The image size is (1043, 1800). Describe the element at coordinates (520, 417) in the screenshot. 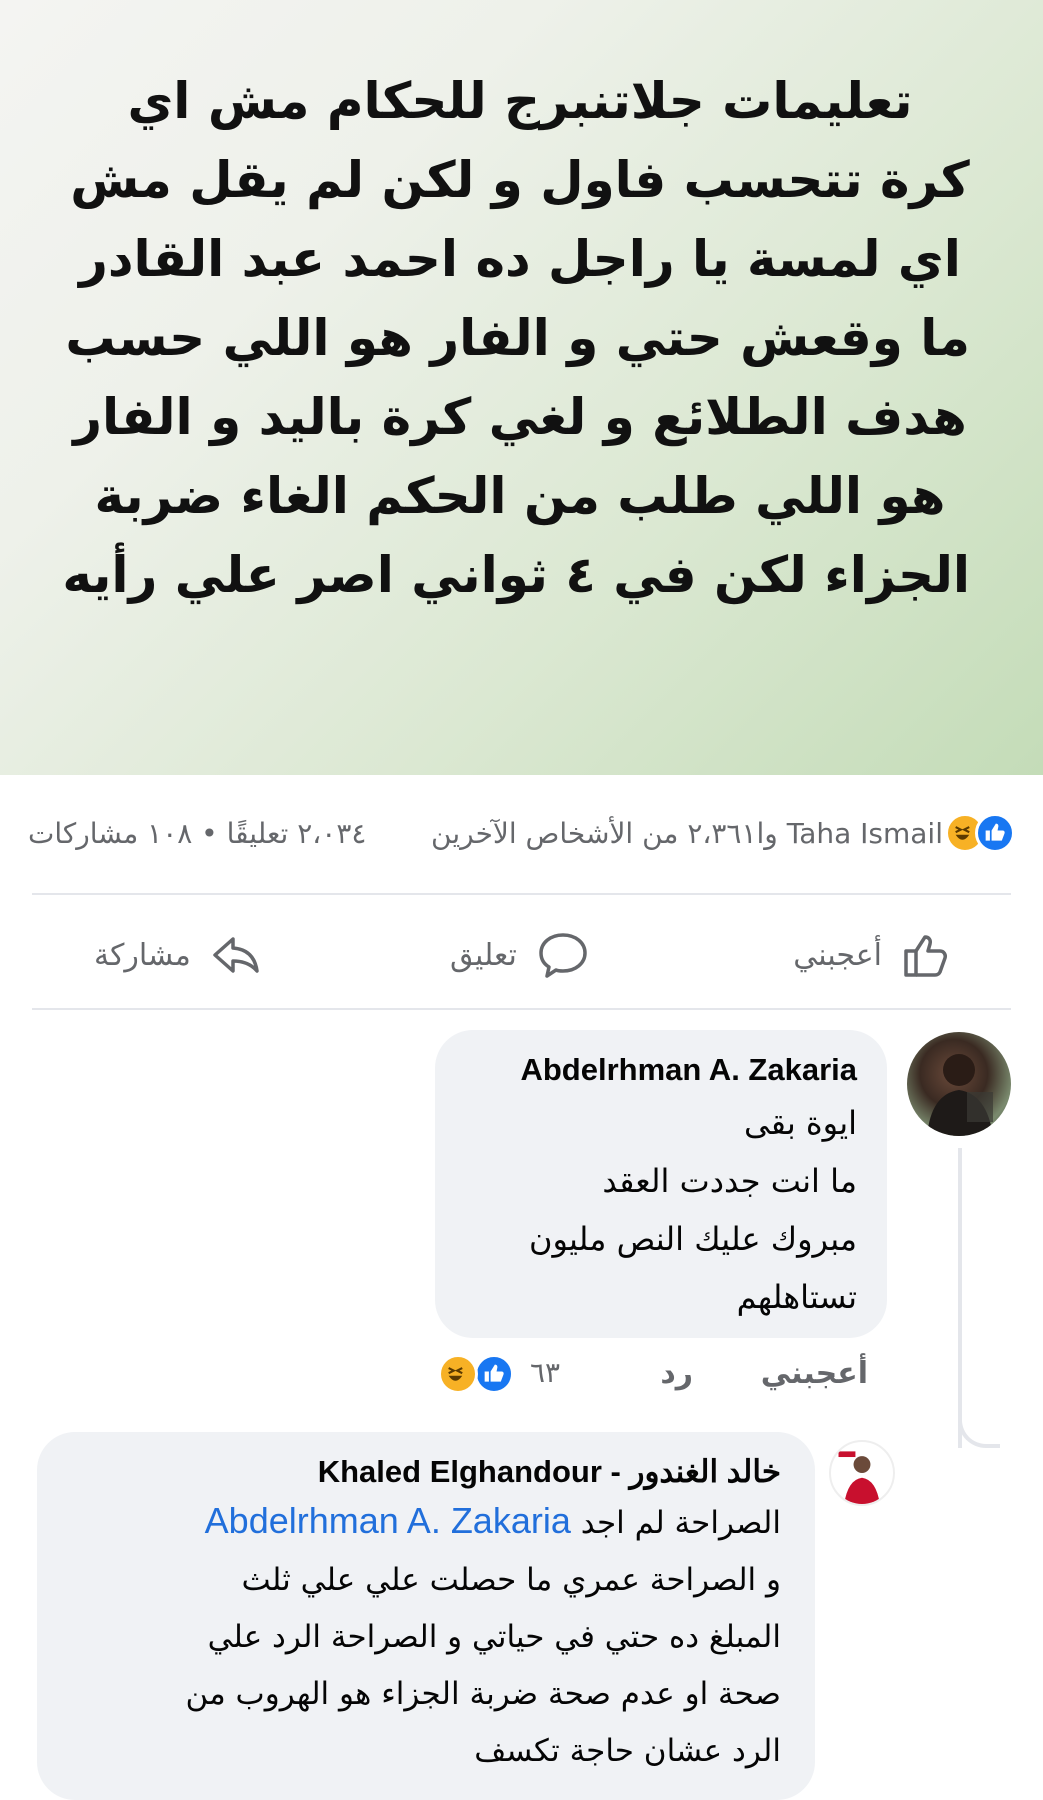

I see `post-text-line: هدف الطلائع و لغي كرة باليد و الفار` at that location.